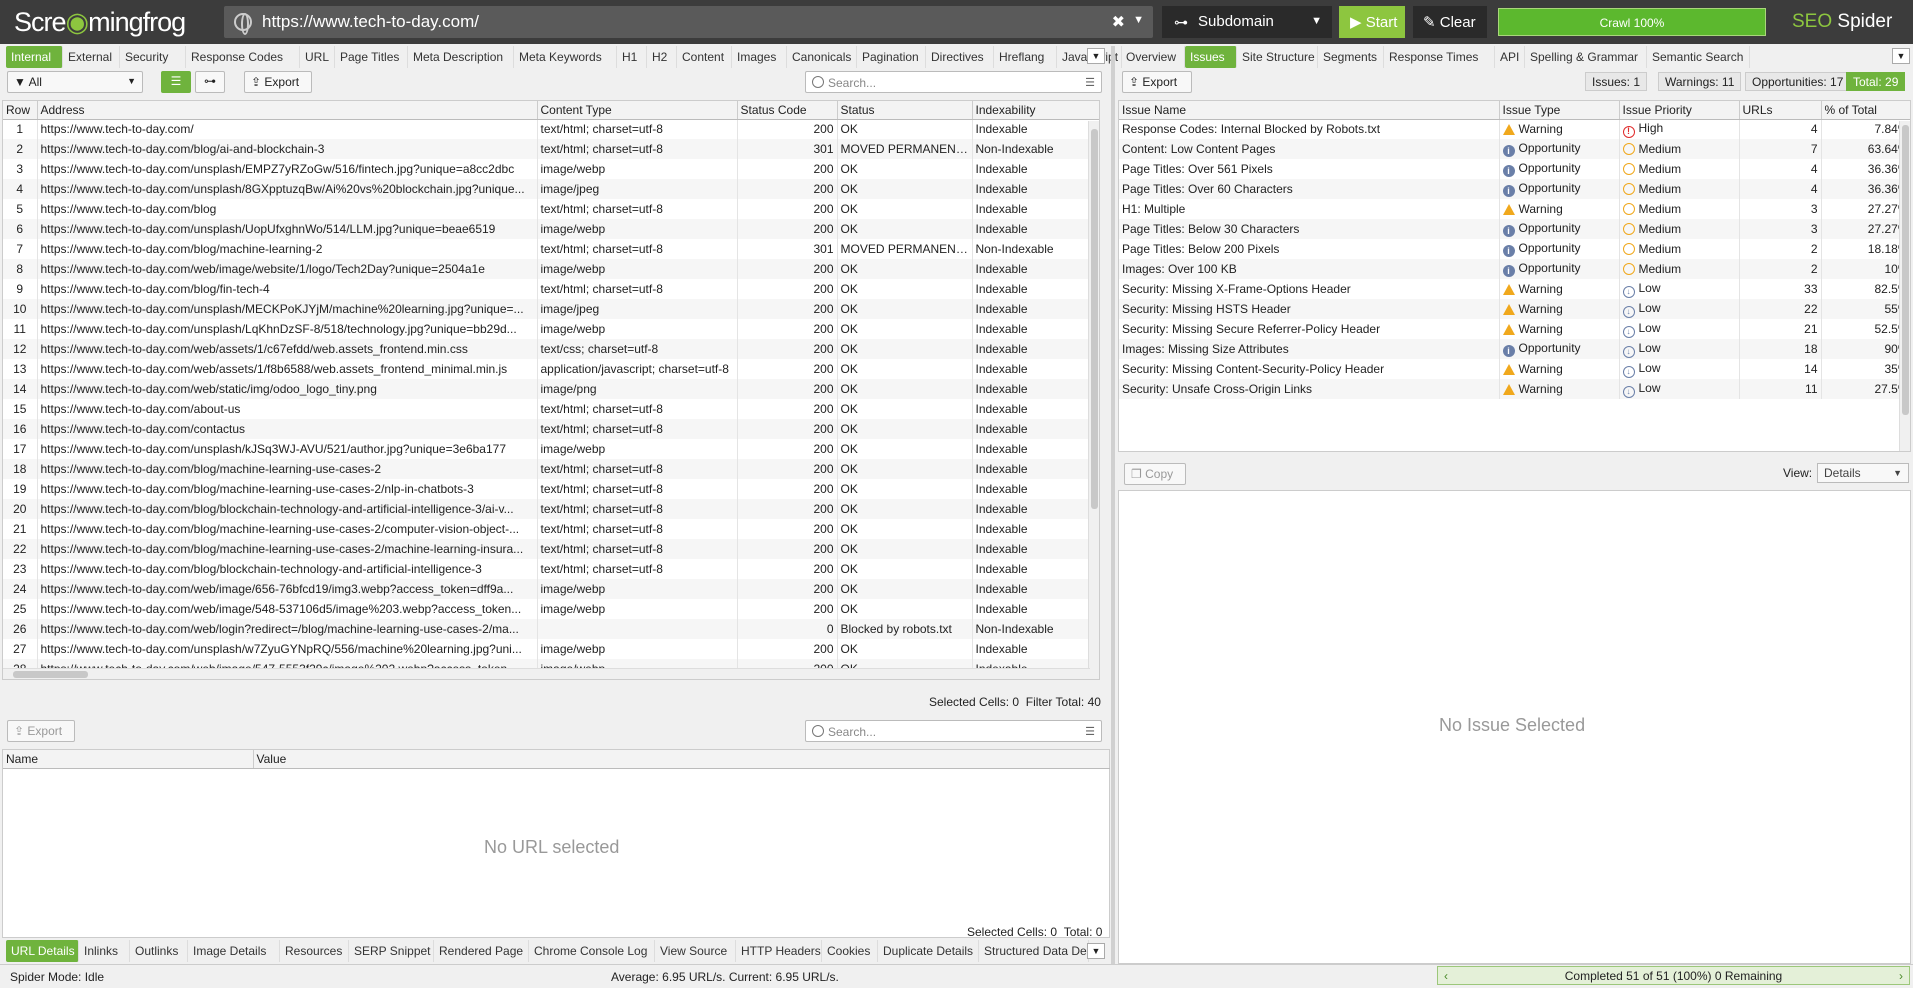 This screenshot has height=988, width=1913. I want to click on right-tab-spelling-grammar: Spelling & Grammar, so click(1586, 57).